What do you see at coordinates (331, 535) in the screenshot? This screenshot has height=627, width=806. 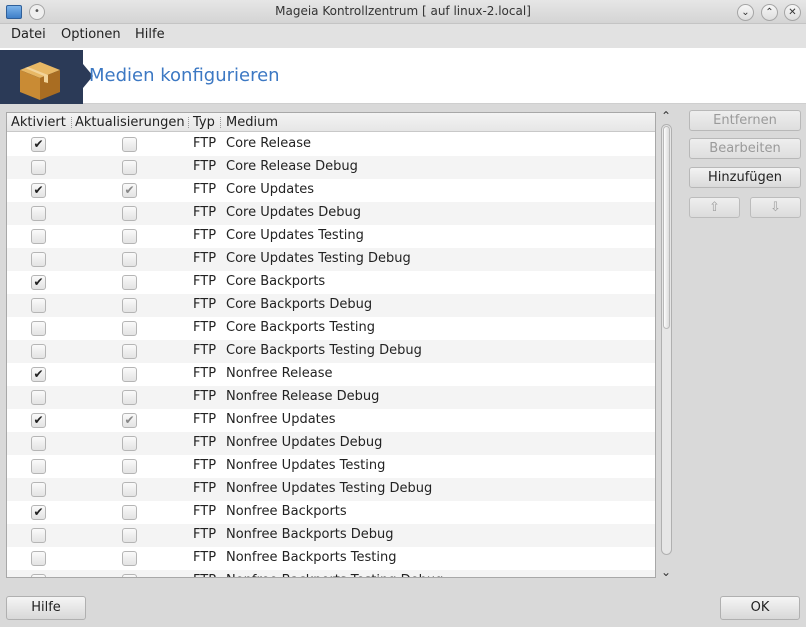 I see `table-row: FTP Nonfree Backports Debug` at bounding box center [331, 535].